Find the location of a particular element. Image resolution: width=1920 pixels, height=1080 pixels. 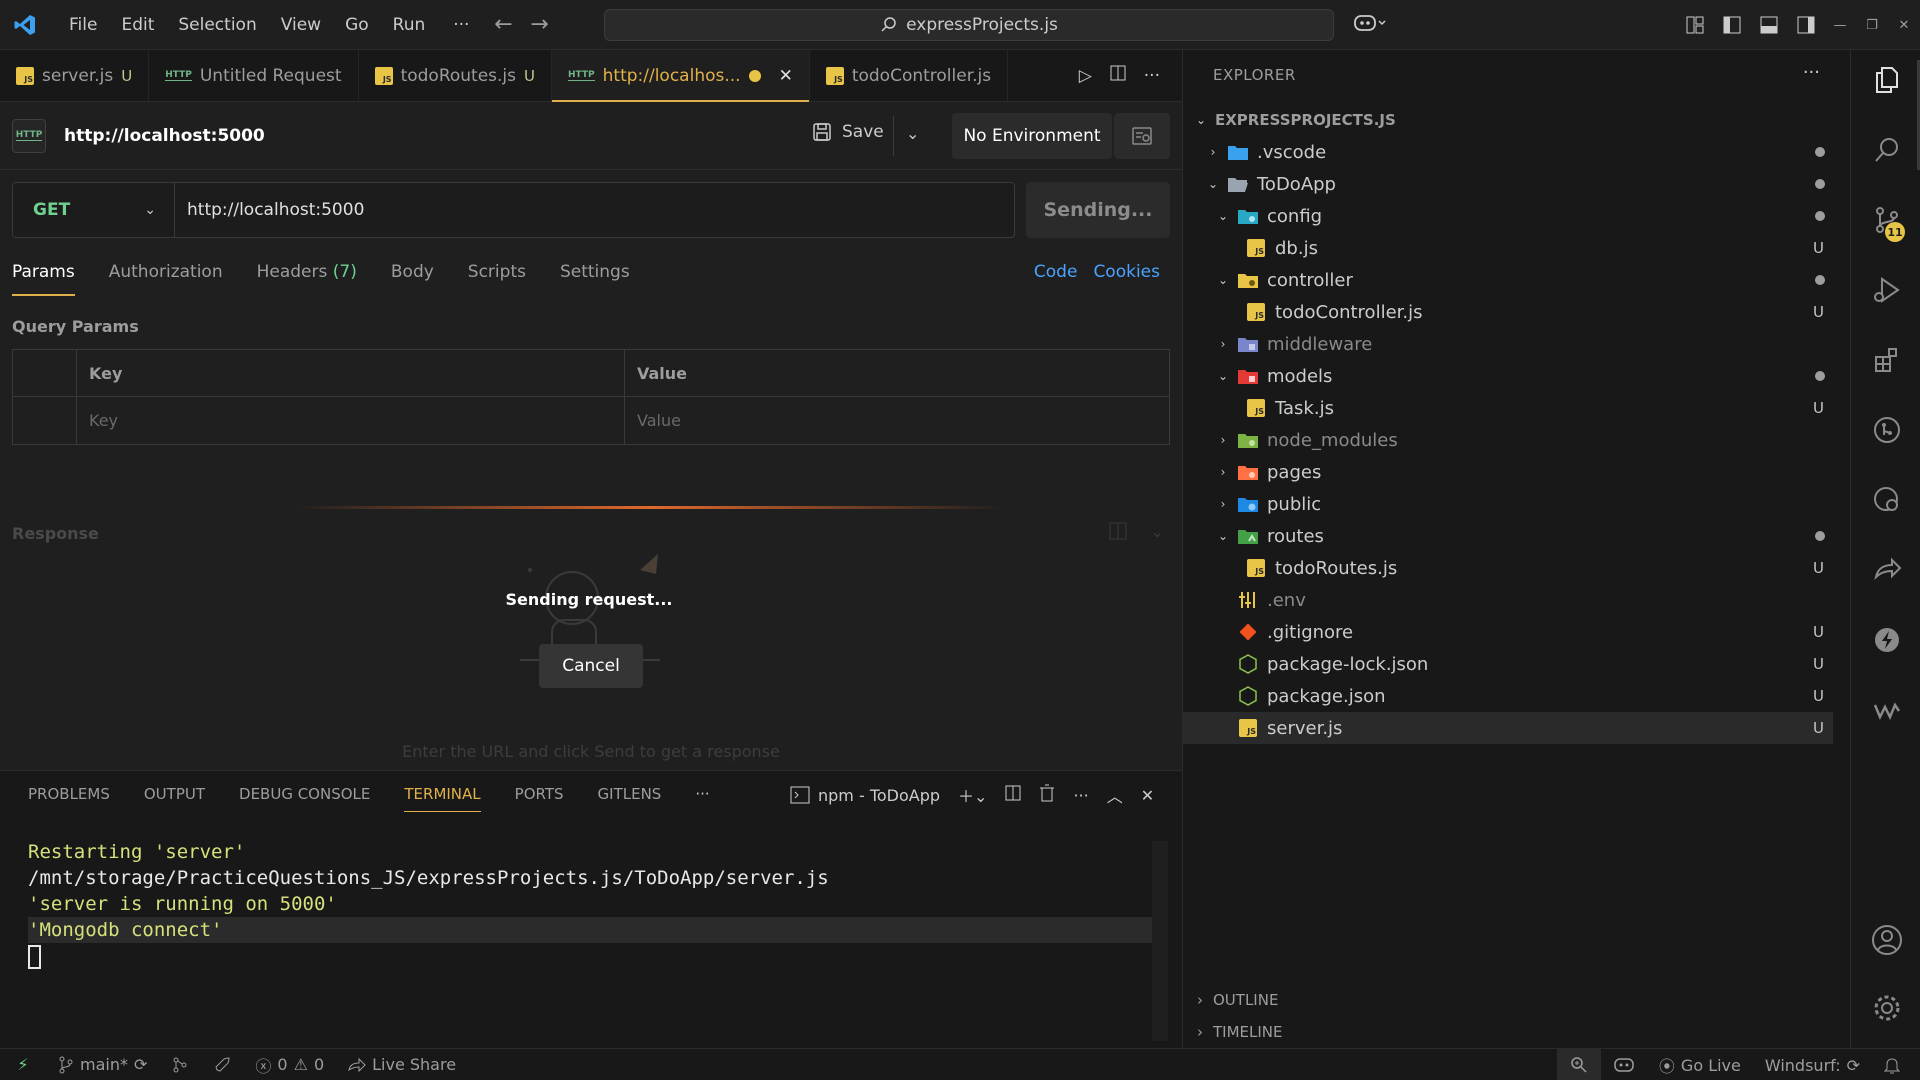

tree-item-models: ⌄ models is located at coordinates (1517, 376).